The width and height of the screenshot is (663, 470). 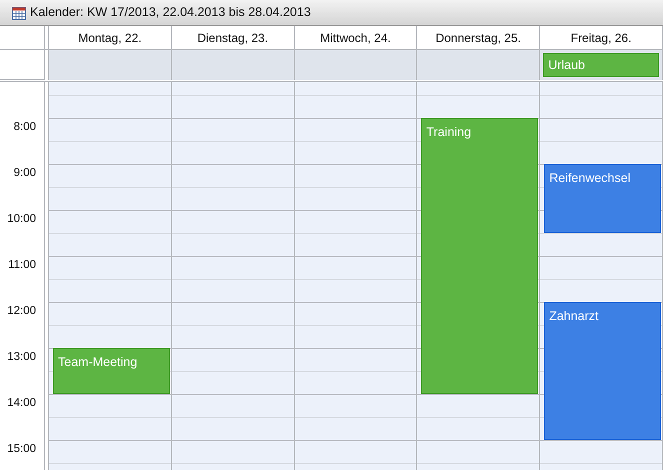 What do you see at coordinates (233, 37) in the screenshot?
I see `day-header: Dienstag, 23.` at bounding box center [233, 37].